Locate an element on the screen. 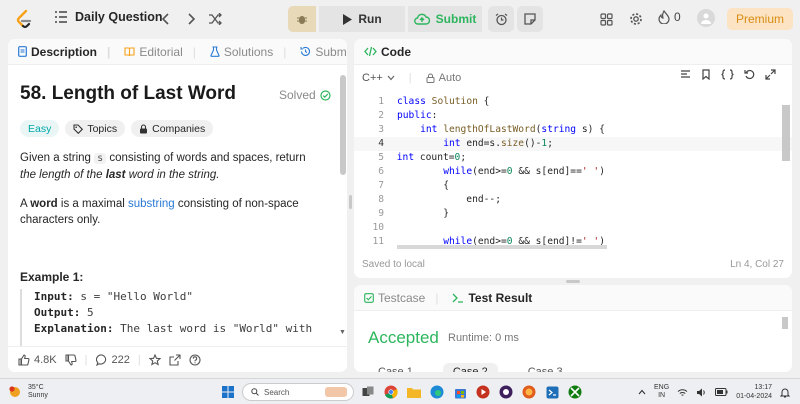 The image size is (800, 404). tab-code: Code is located at coordinates (387, 52).